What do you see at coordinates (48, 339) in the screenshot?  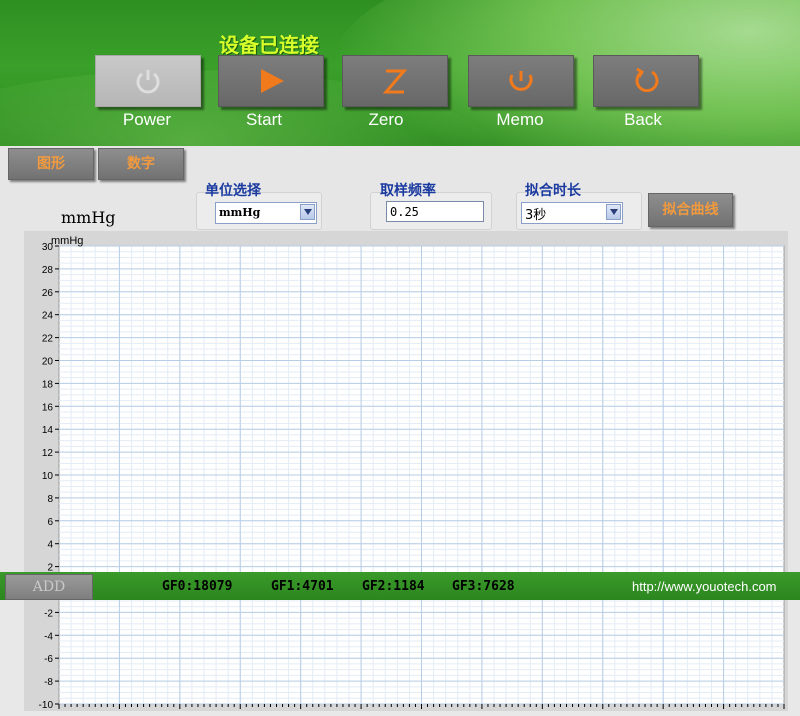 I see `y-tick-label: 22` at bounding box center [48, 339].